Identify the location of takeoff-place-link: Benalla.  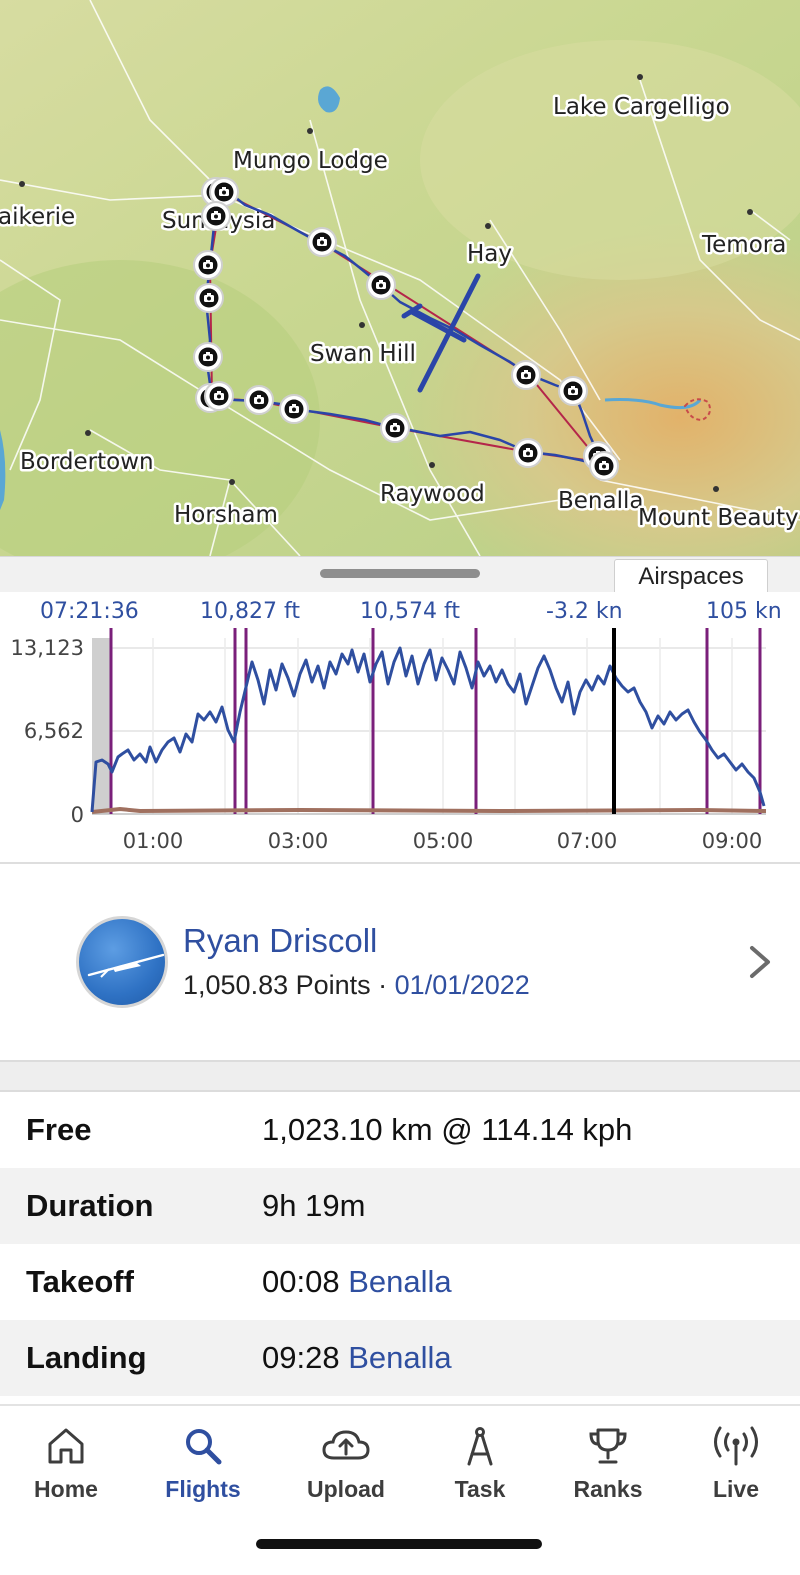
(399, 1281).